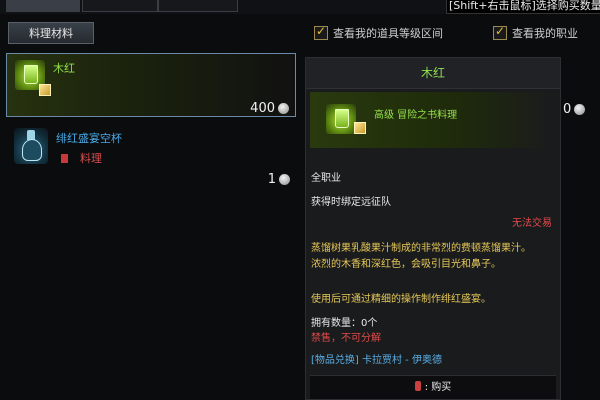  I want to click on tooltip-item-header: 高级 冒险之书料理, so click(433, 120).